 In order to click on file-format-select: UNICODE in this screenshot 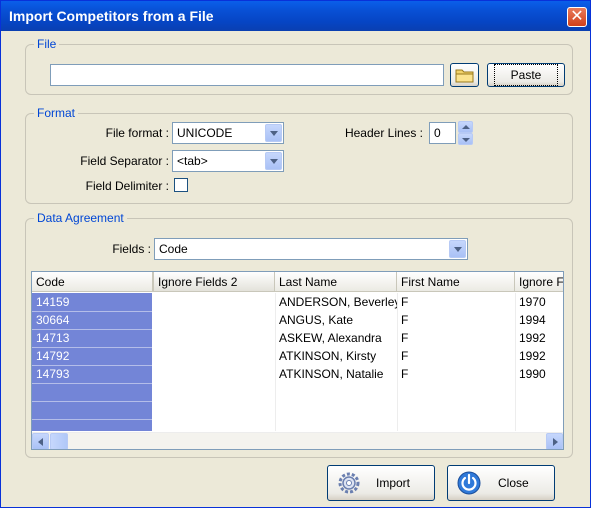, I will do `click(228, 133)`.